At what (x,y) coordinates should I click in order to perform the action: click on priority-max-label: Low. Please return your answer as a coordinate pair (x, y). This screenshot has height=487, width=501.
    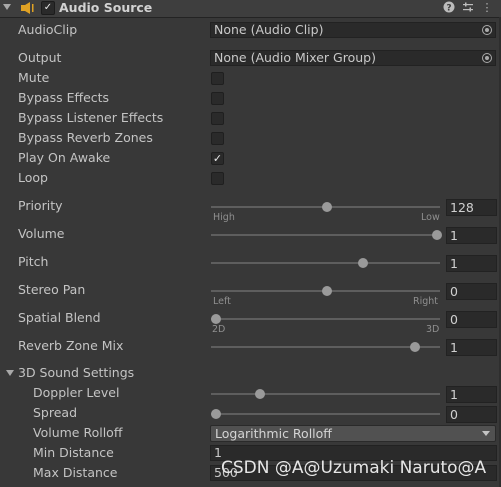
    Looking at the image, I should click on (430, 217).